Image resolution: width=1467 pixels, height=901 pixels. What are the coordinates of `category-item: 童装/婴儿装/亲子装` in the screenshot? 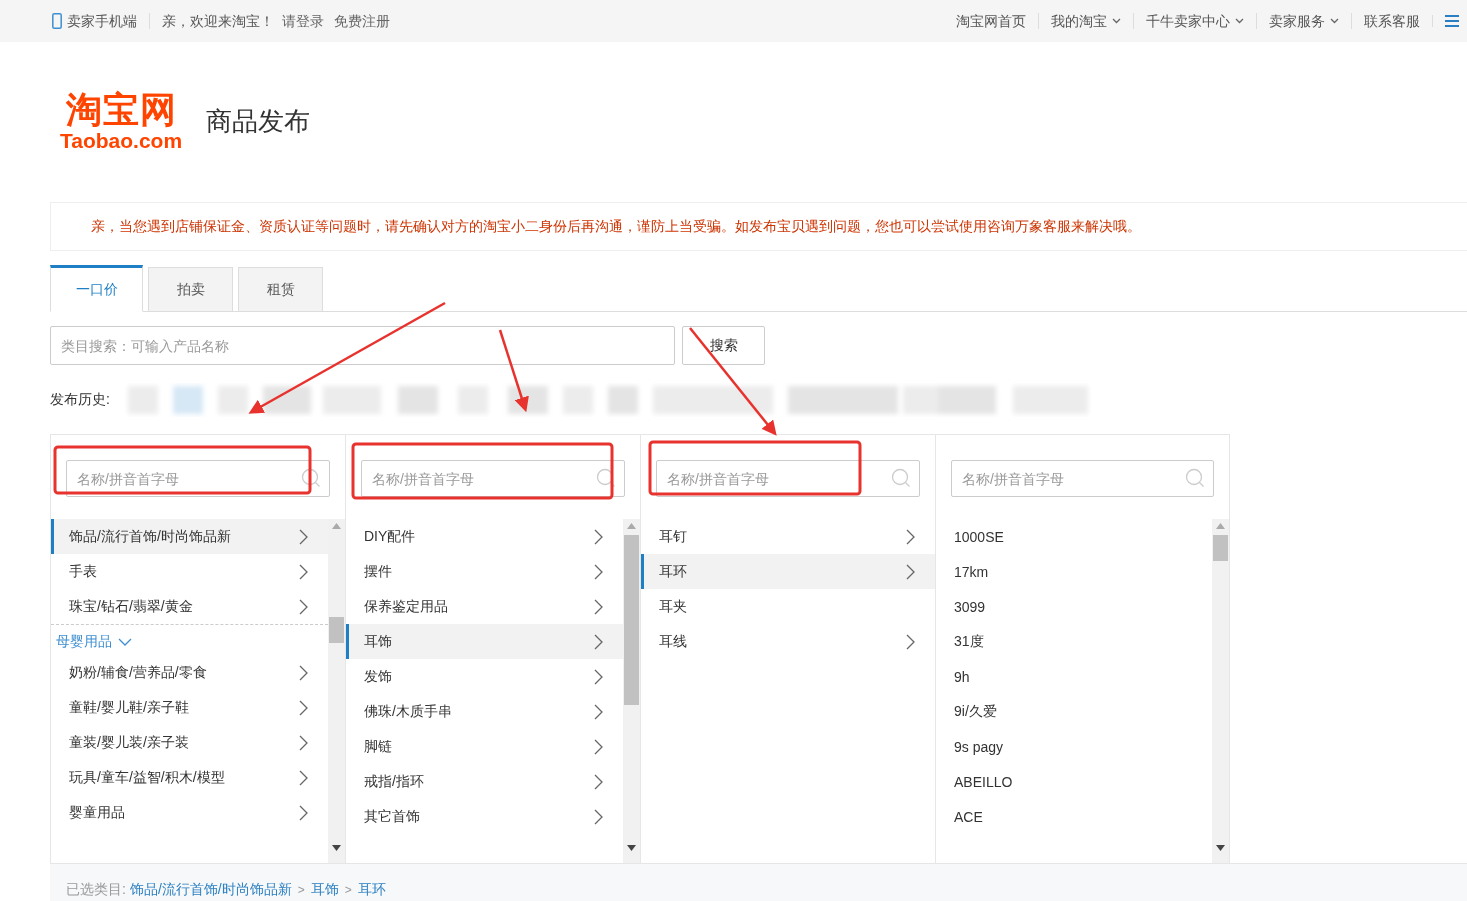 It's located at (189, 742).